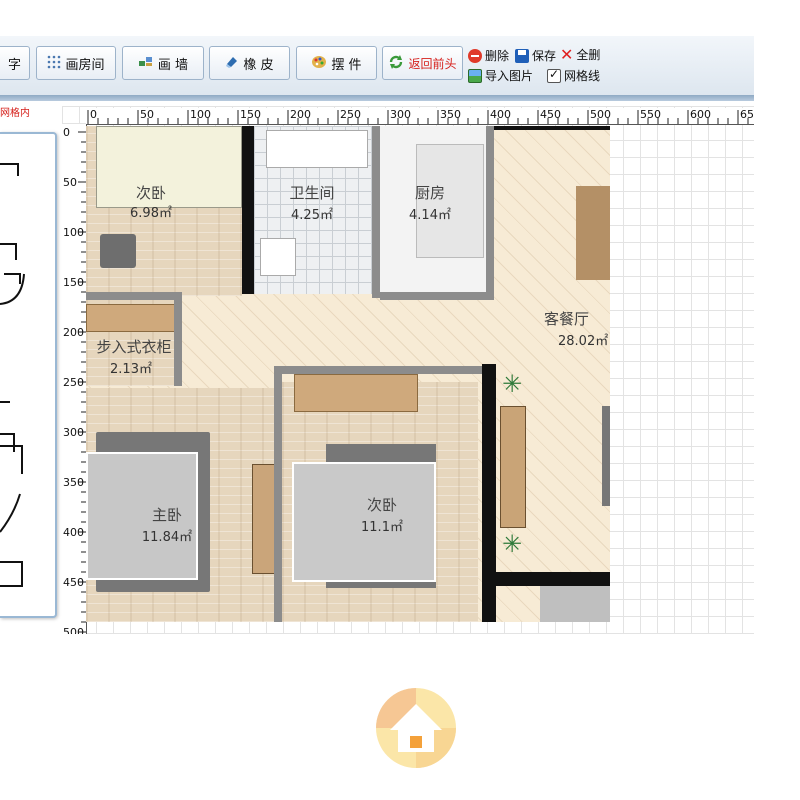  I want to click on furniture-button: 摆 件, so click(336, 63).